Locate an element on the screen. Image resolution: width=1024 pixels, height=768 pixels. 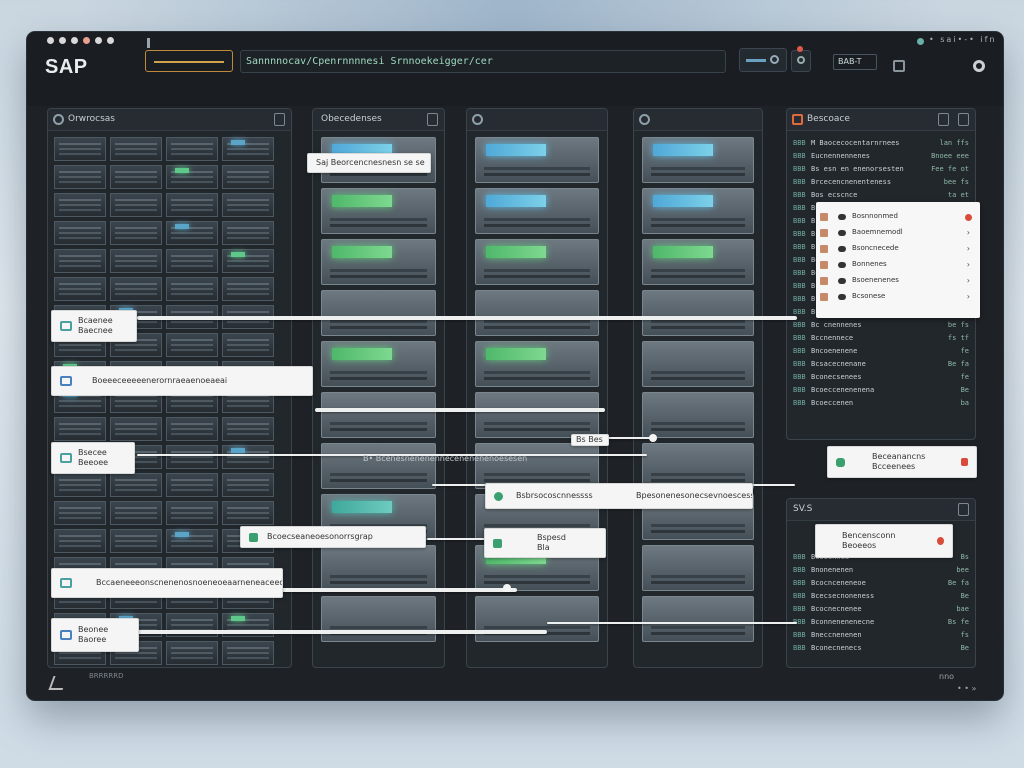
log-row: BBB Bconecsenees fe is located at coordinates (881, 377).